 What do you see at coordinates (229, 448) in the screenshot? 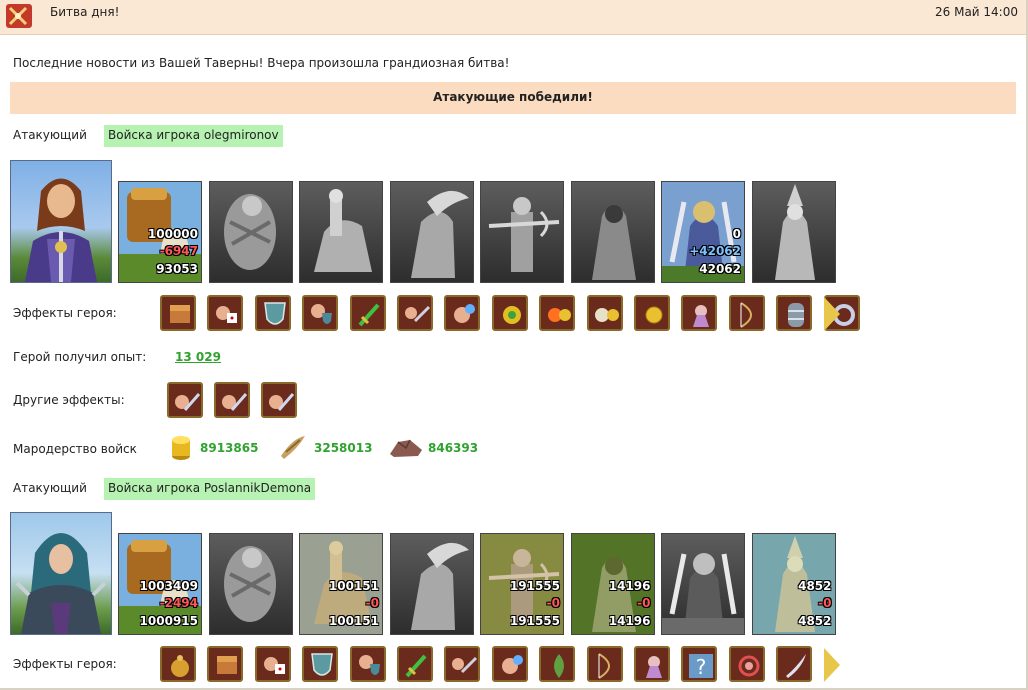
I see `loot-gold-value: 8913865` at bounding box center [229, 448].